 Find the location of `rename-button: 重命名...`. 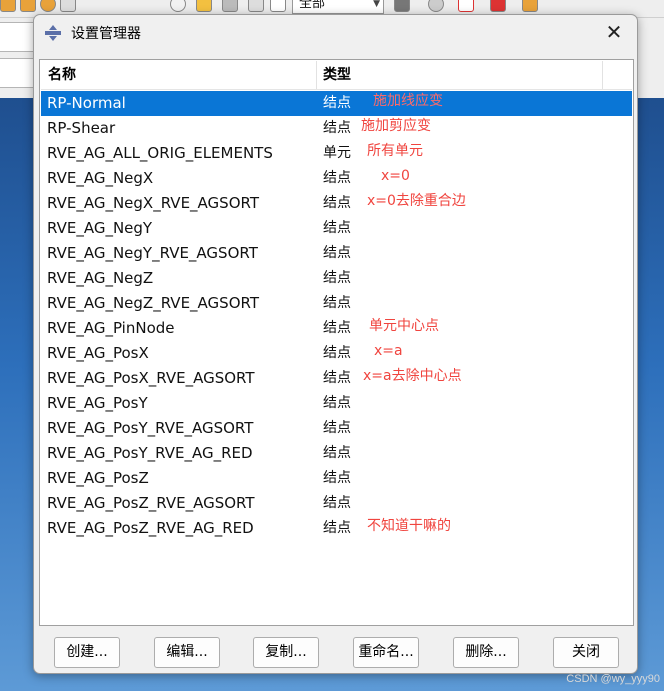

rename-button: 重命名... is located at coordinates (386, 652).